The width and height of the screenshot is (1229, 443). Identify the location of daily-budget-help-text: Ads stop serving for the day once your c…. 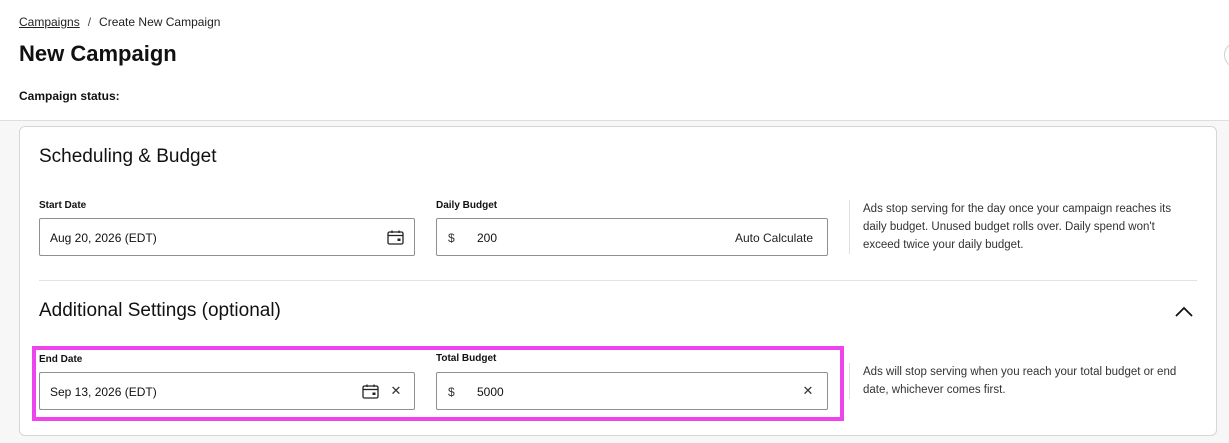
(1019, 227).